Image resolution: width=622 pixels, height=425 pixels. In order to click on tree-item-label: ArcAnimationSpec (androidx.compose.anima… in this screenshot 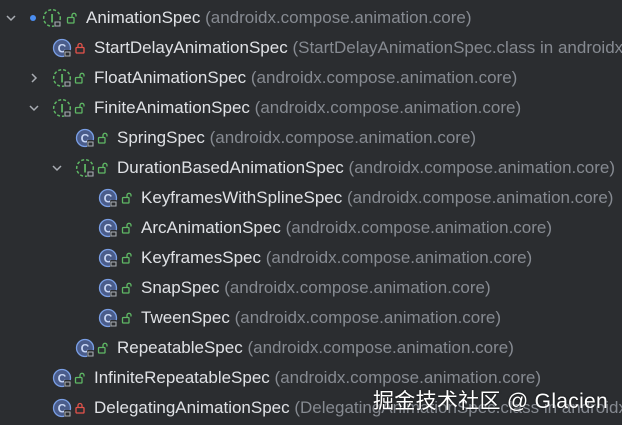, I will do `click(346, 228)`.